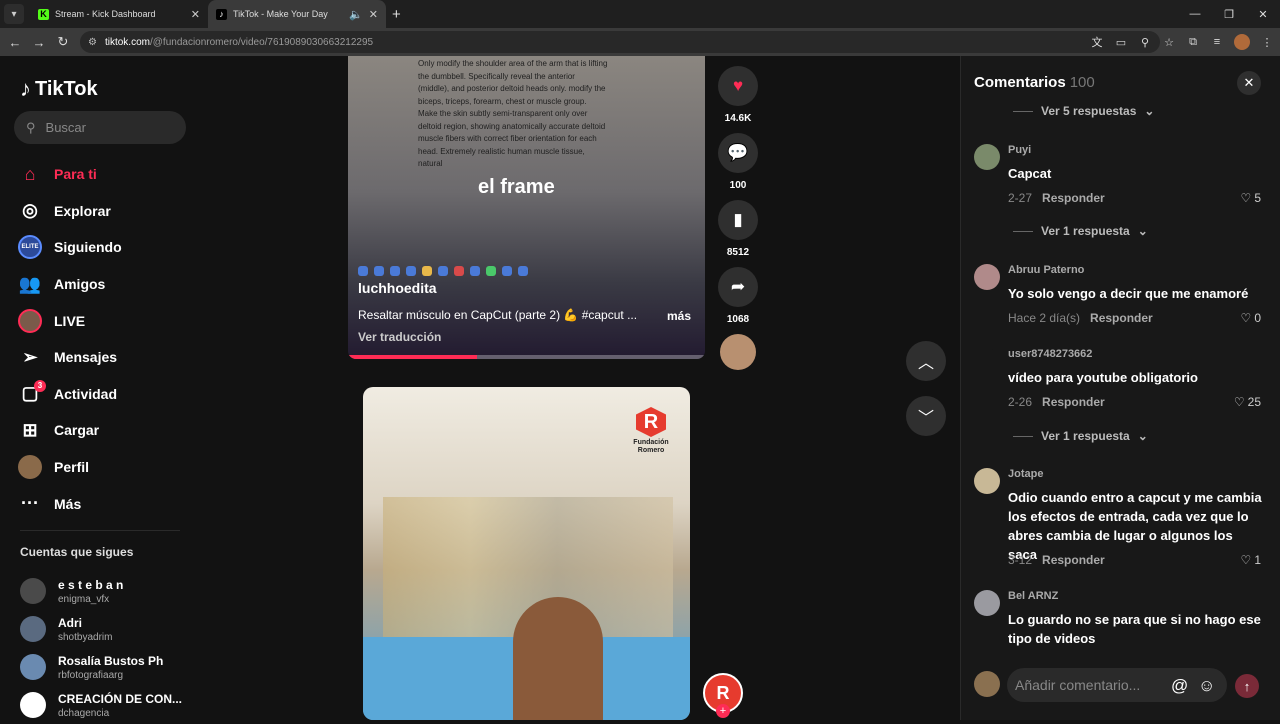  Describe the element at coordinates (1251, 198) in the screenshot. I see `comment-like-button: ♡ 5` at that location.